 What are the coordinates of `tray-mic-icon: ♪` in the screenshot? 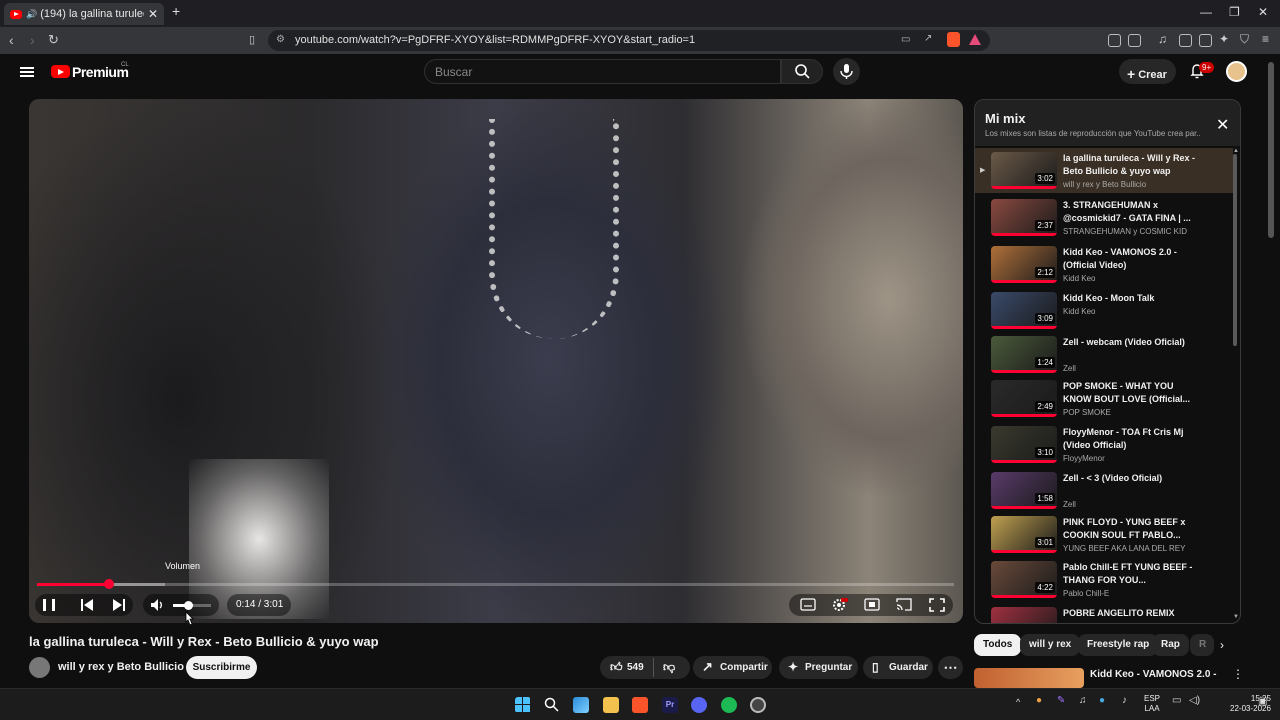 It's located at (1124, 700).